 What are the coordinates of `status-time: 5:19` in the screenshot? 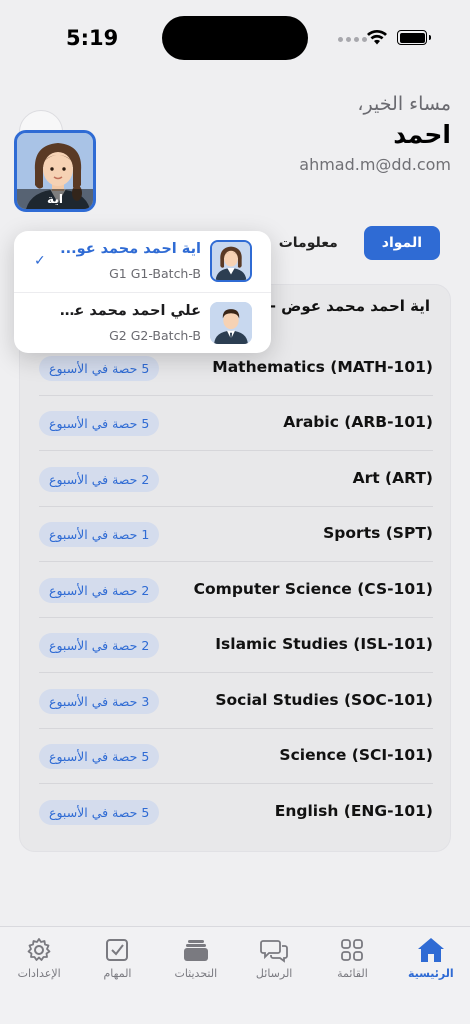 It's located at (92, 38).